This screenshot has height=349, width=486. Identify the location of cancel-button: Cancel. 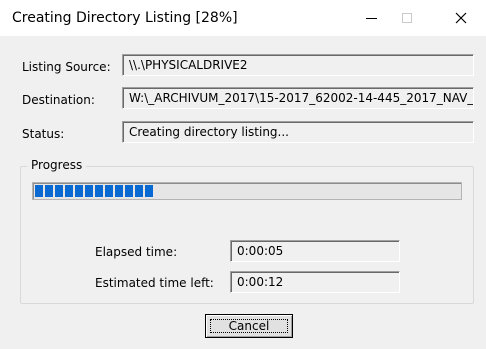
(249, 326).